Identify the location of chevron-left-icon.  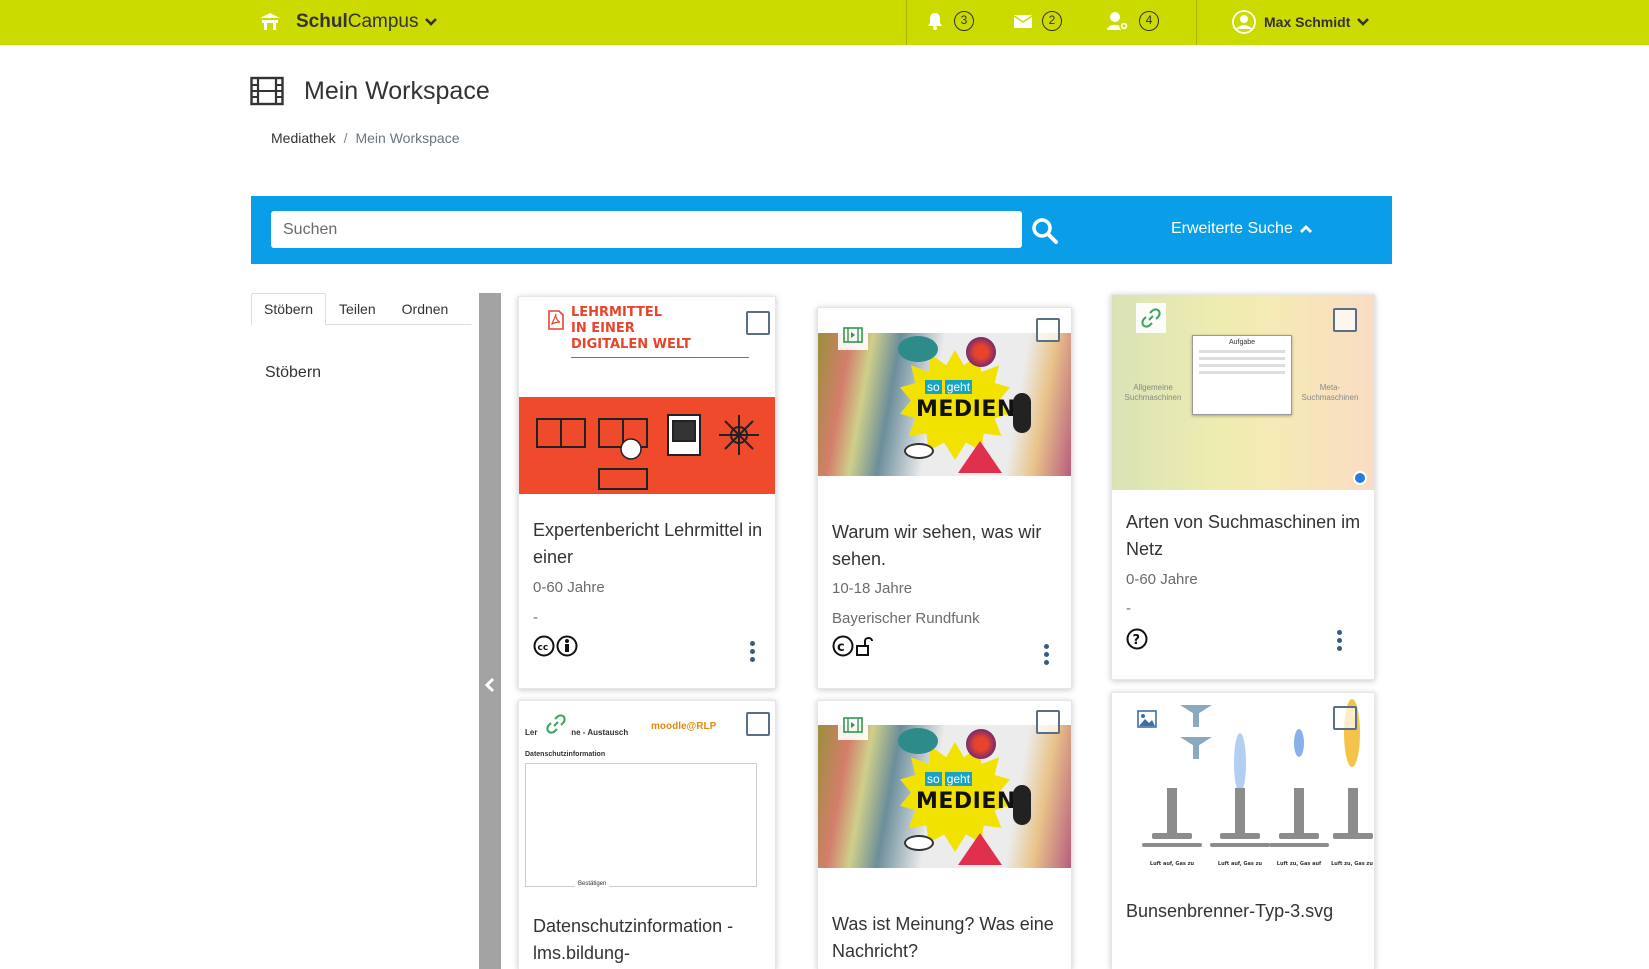
(489, 685).